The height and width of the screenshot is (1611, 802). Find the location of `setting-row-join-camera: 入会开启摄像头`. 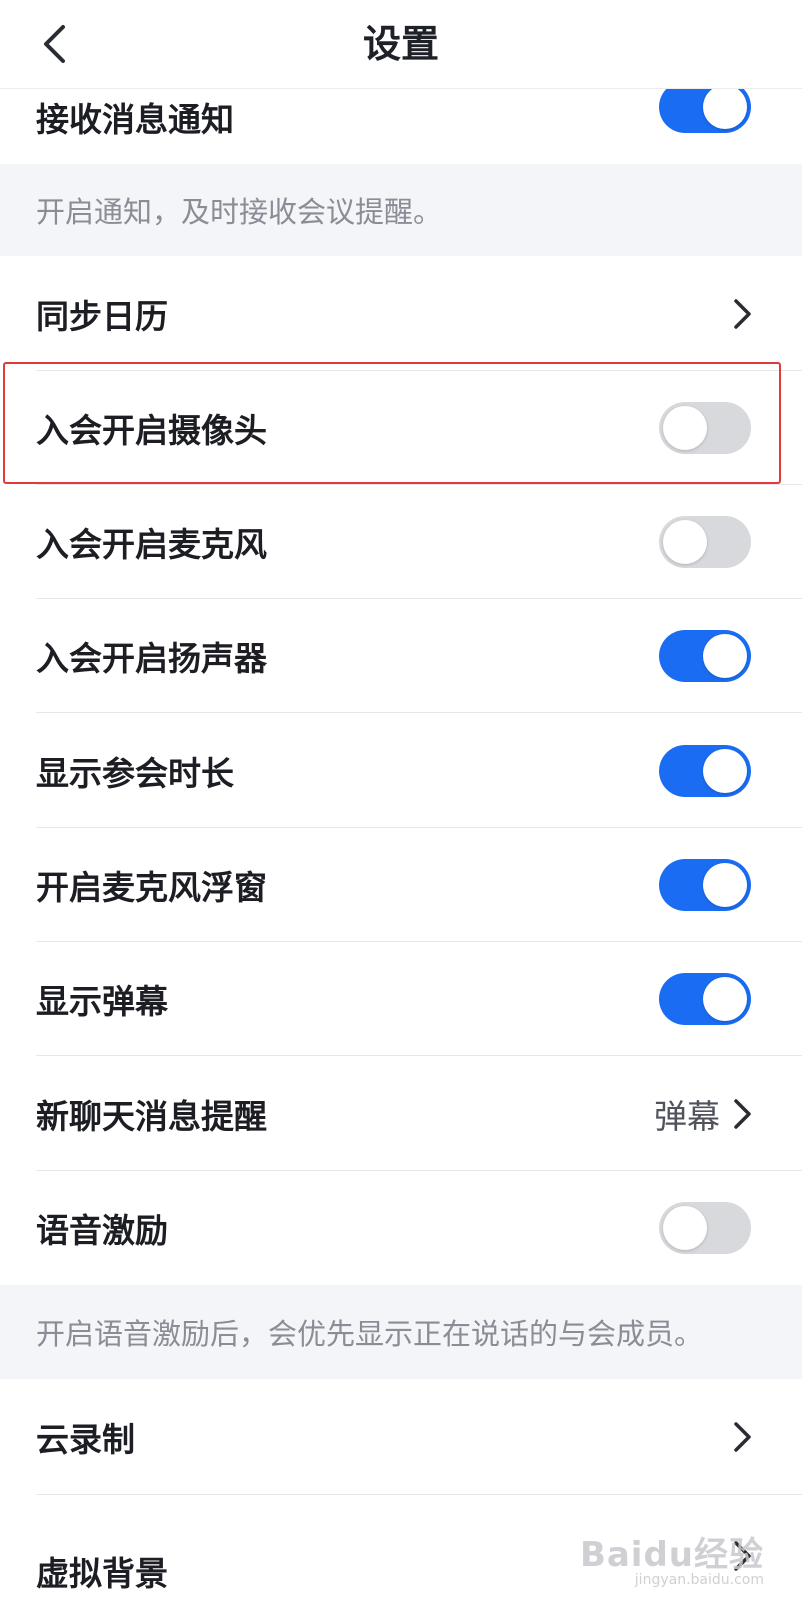

setting-row-join-camera: 入会开启摄像头 is located at coordinates (401, 428).